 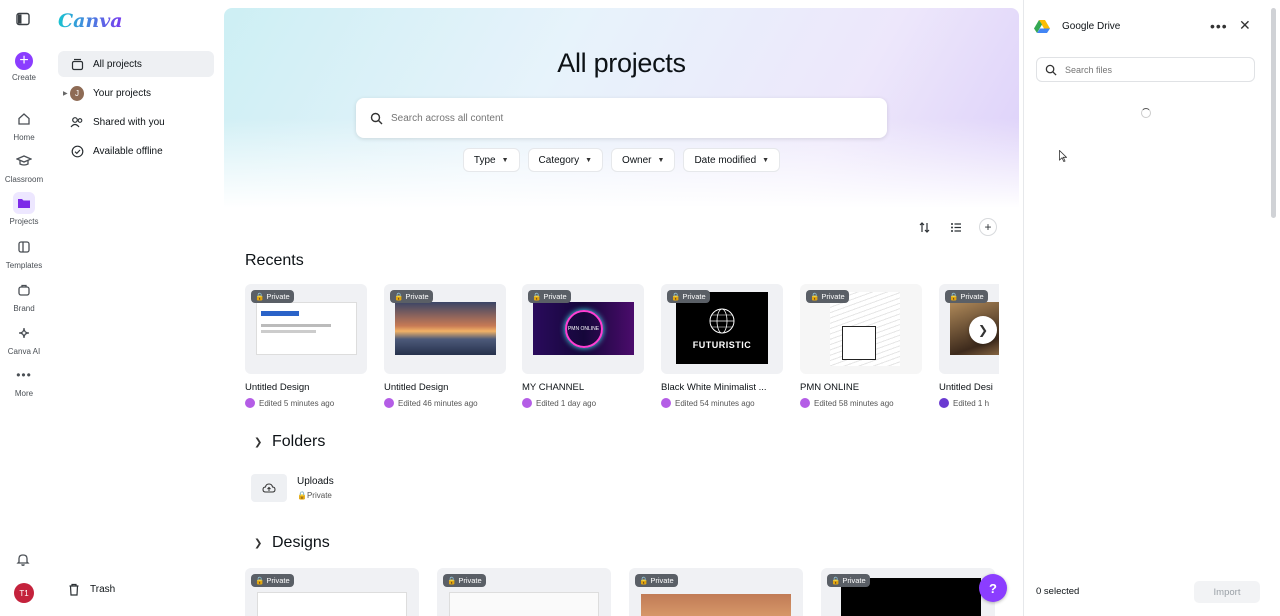 I want to click on sidebar-item-shared: Shared with you, so click(x=136, y=122).